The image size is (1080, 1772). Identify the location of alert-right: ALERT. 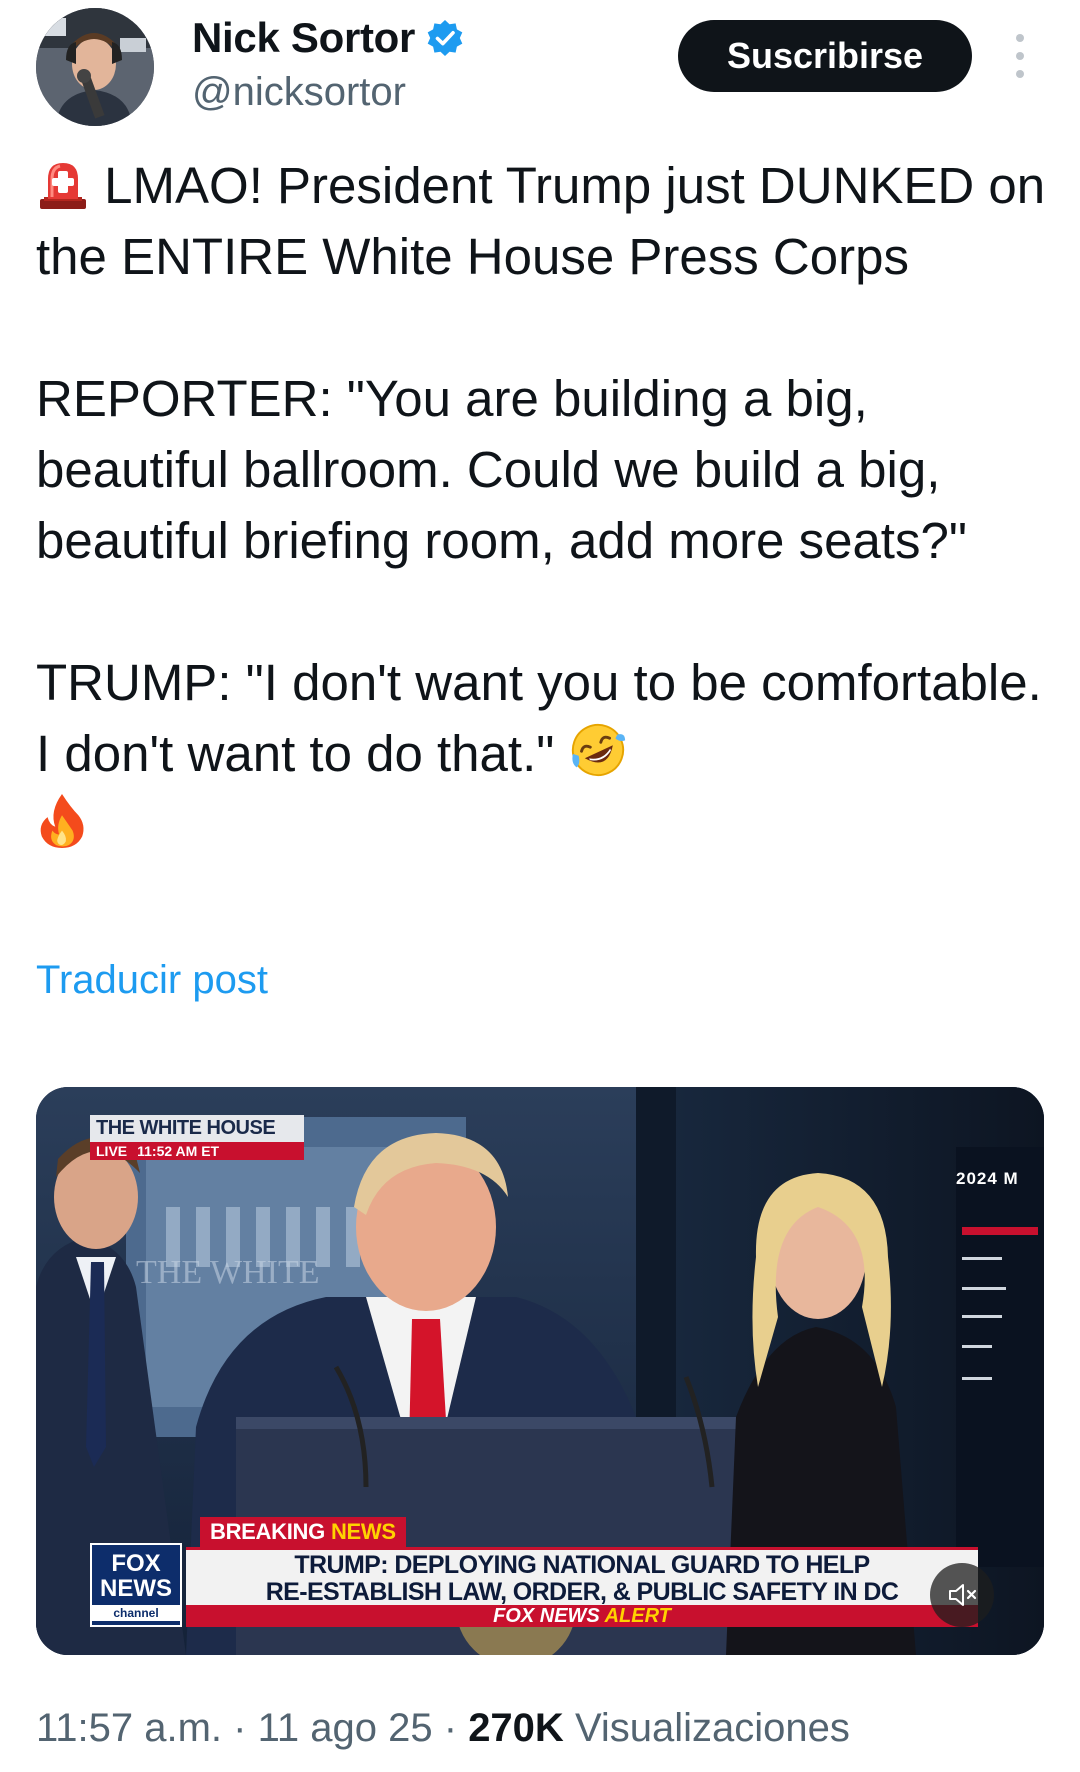
(637, 1616).